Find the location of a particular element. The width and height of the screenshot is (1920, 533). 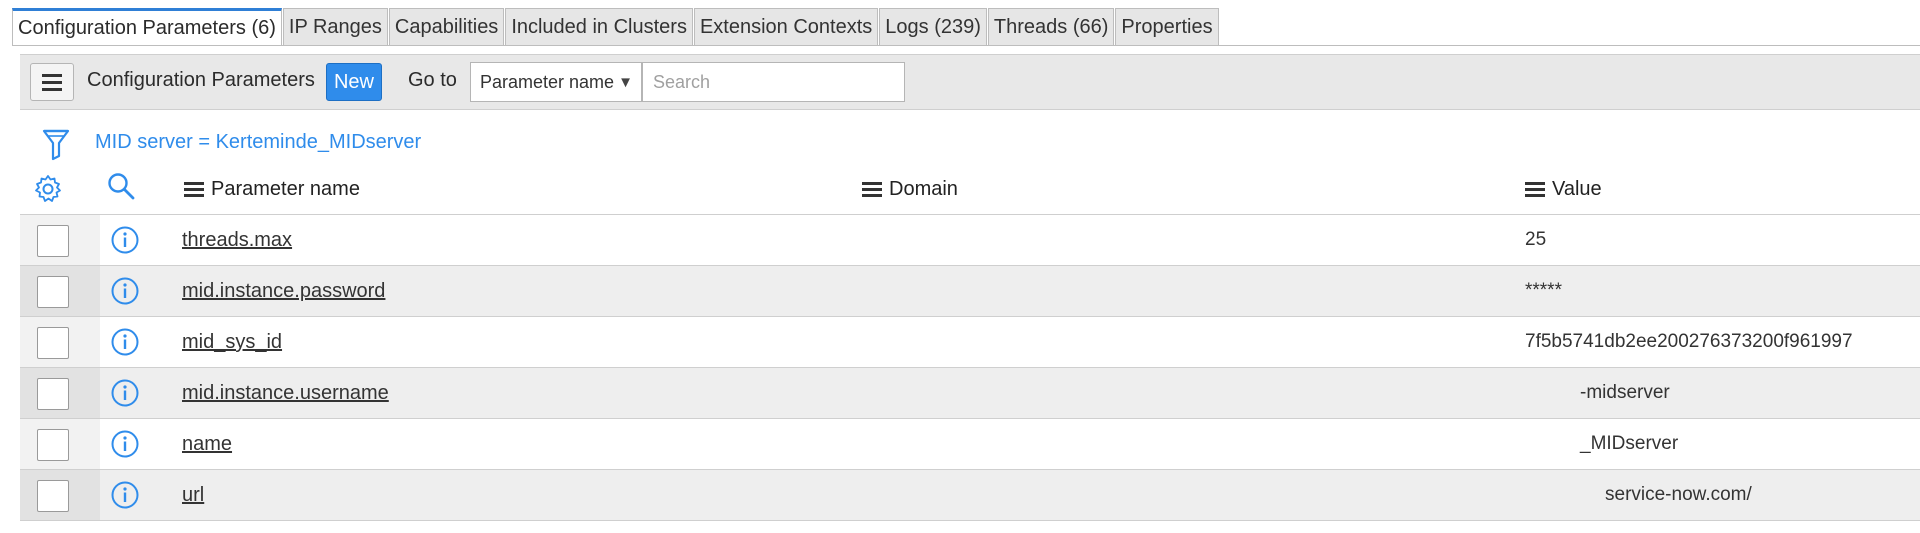

table-row: name _MIDserver is located at coordinates (970, 444).